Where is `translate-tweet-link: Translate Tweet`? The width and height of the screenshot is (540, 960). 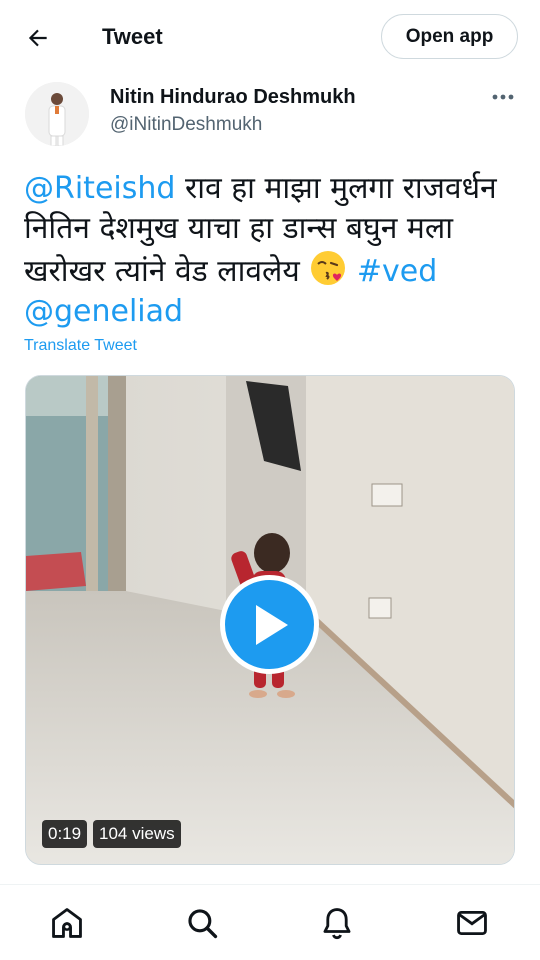
translate-tweet-link: Translate Tweet is located at coordinates (80, 346).